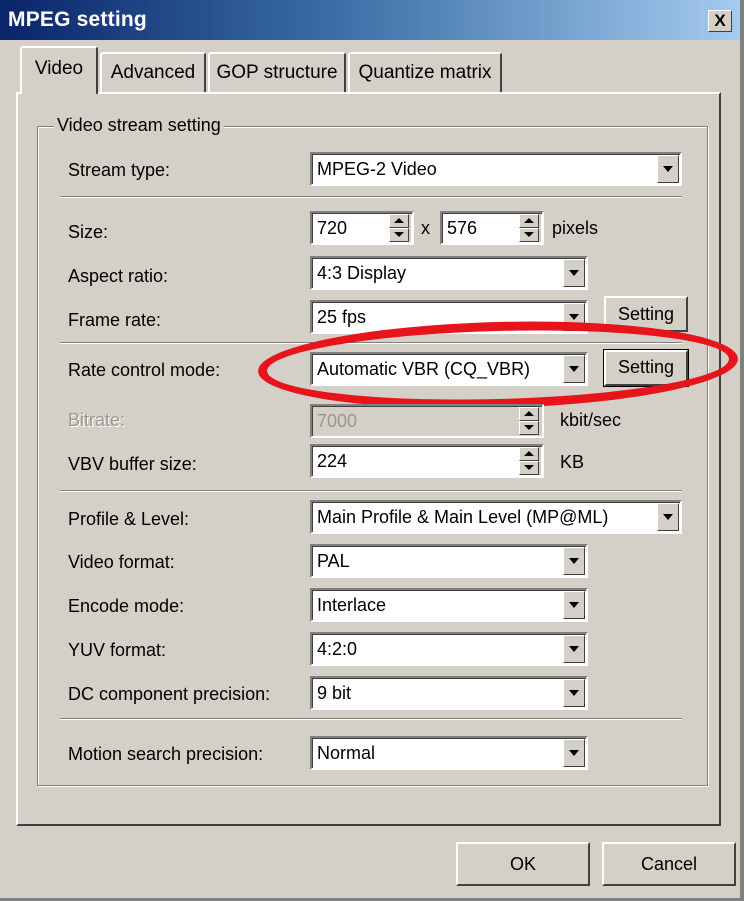 This screenshot has width=744, height=901. Describe the element at coordinates (118, 276) in the screenshot. I see `aspect-ratio-label: Aspect ratio:` at that location.